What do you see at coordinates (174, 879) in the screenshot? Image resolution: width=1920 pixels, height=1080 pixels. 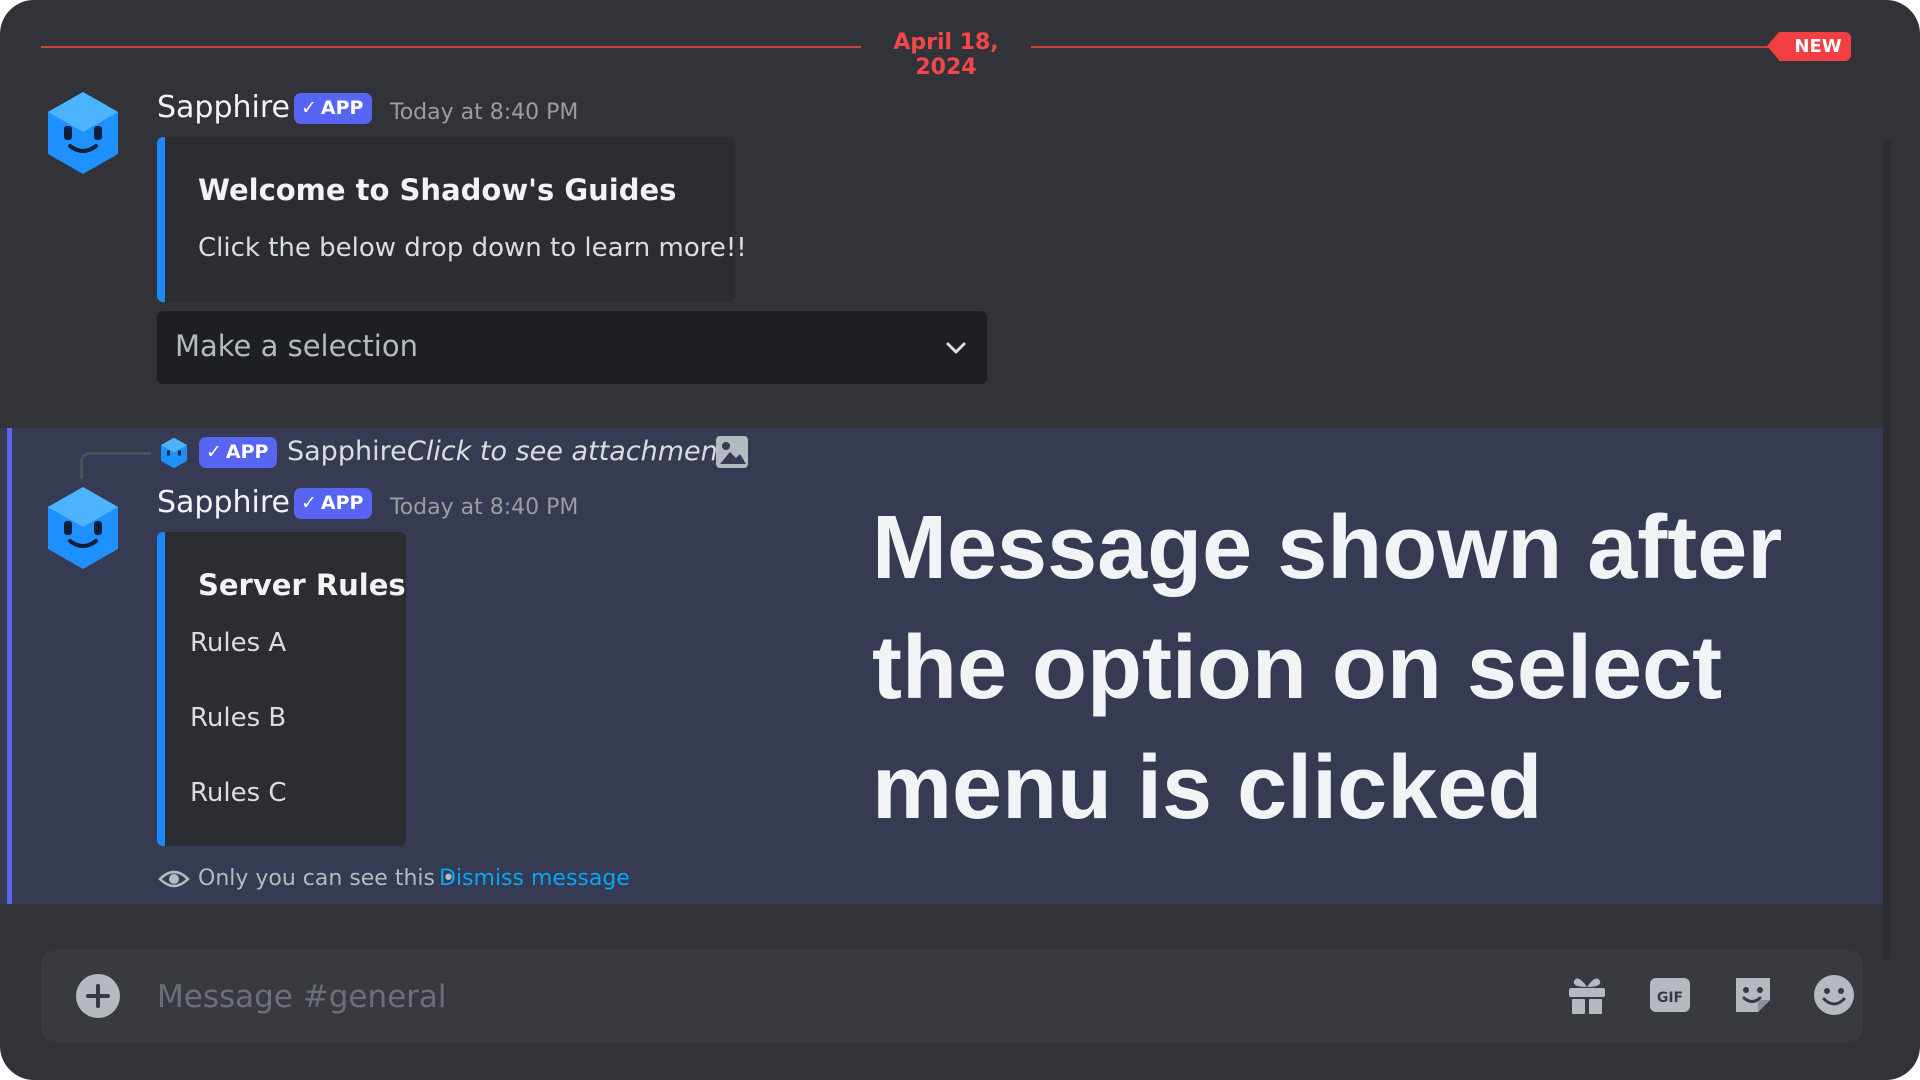 I see `eye-icon` at bounding box center [174, 879].